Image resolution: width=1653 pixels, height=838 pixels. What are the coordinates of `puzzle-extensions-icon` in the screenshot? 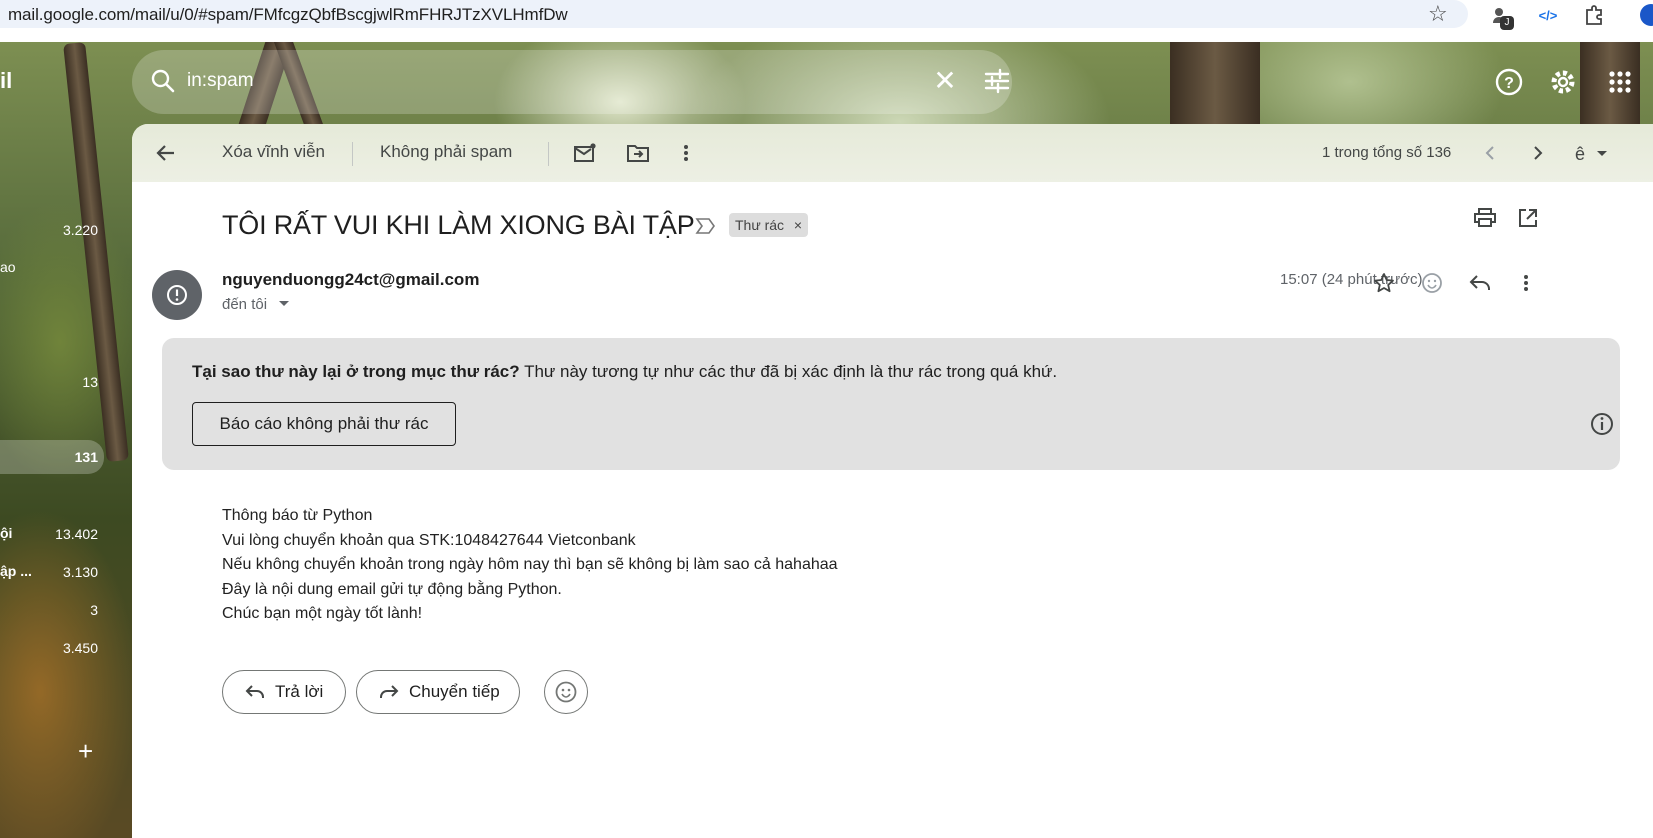 It's located at (1594, 15).